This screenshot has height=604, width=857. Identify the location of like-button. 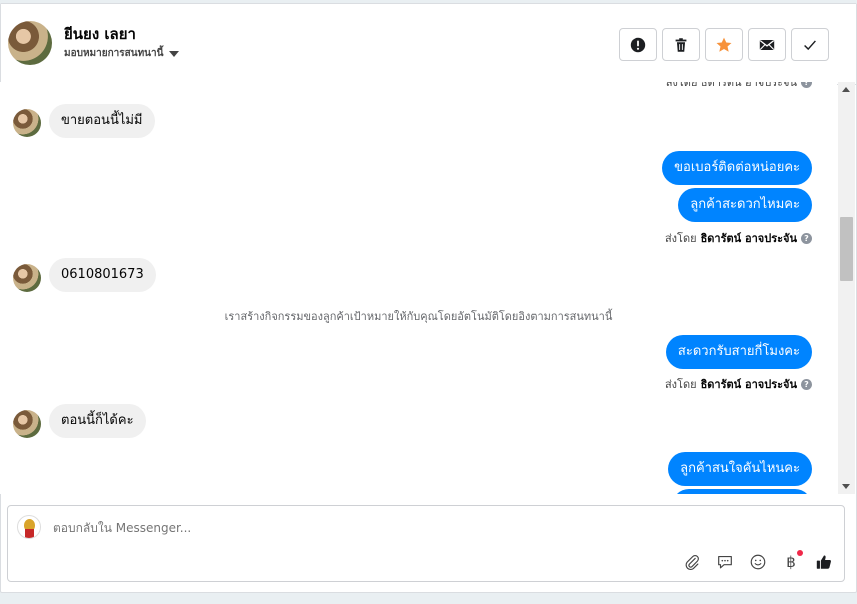
(824, 562).